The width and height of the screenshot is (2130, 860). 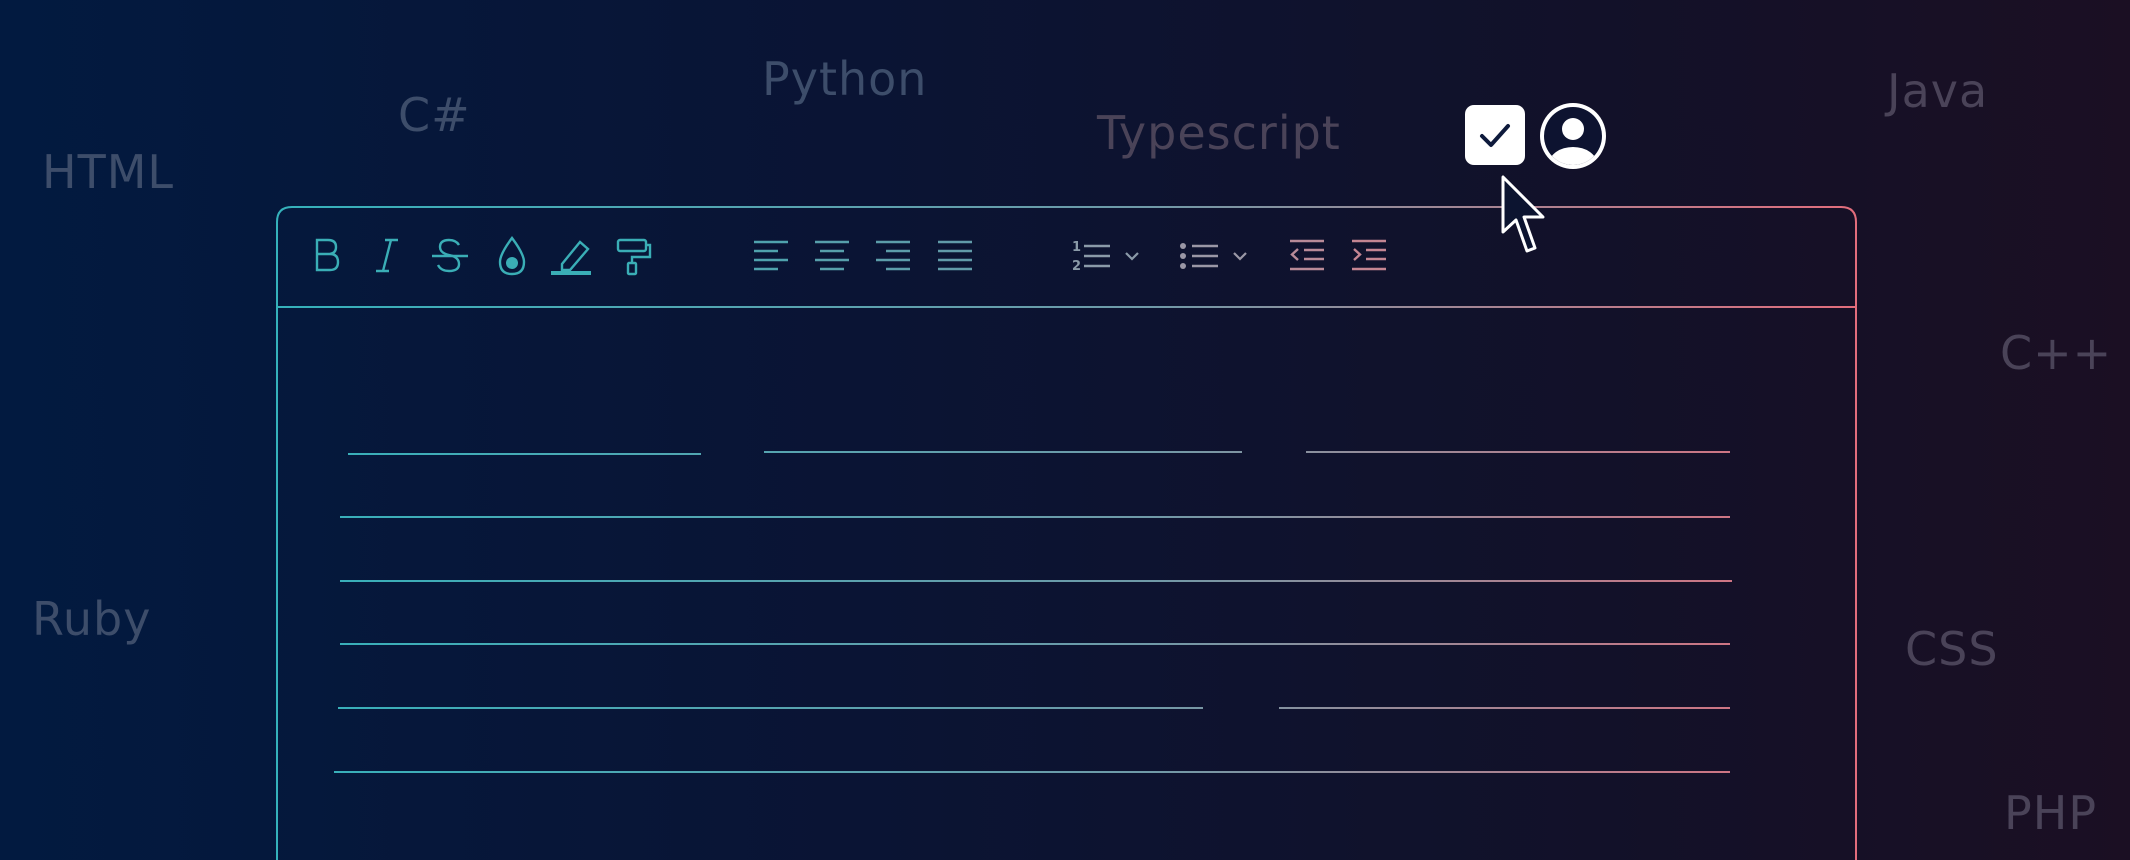 I want to click on align-left-icon, so click(x=771, y=256).